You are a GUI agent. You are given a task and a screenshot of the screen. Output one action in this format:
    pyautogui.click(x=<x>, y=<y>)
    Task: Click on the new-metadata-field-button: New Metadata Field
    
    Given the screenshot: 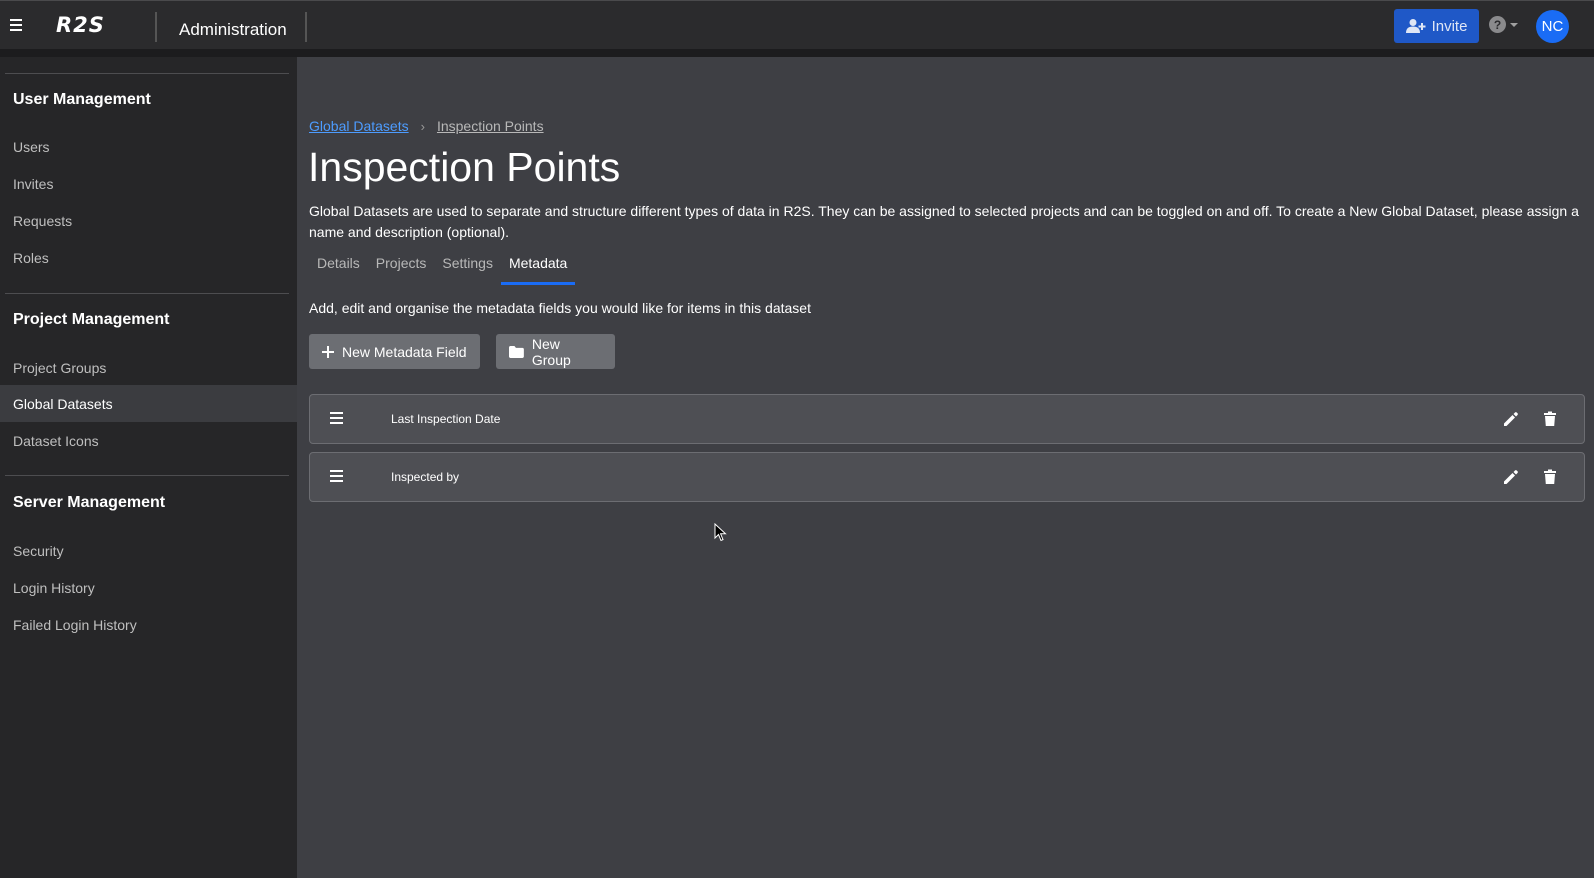 What is the action you would take?
    pyautogui.click(x=394, y=351)
    